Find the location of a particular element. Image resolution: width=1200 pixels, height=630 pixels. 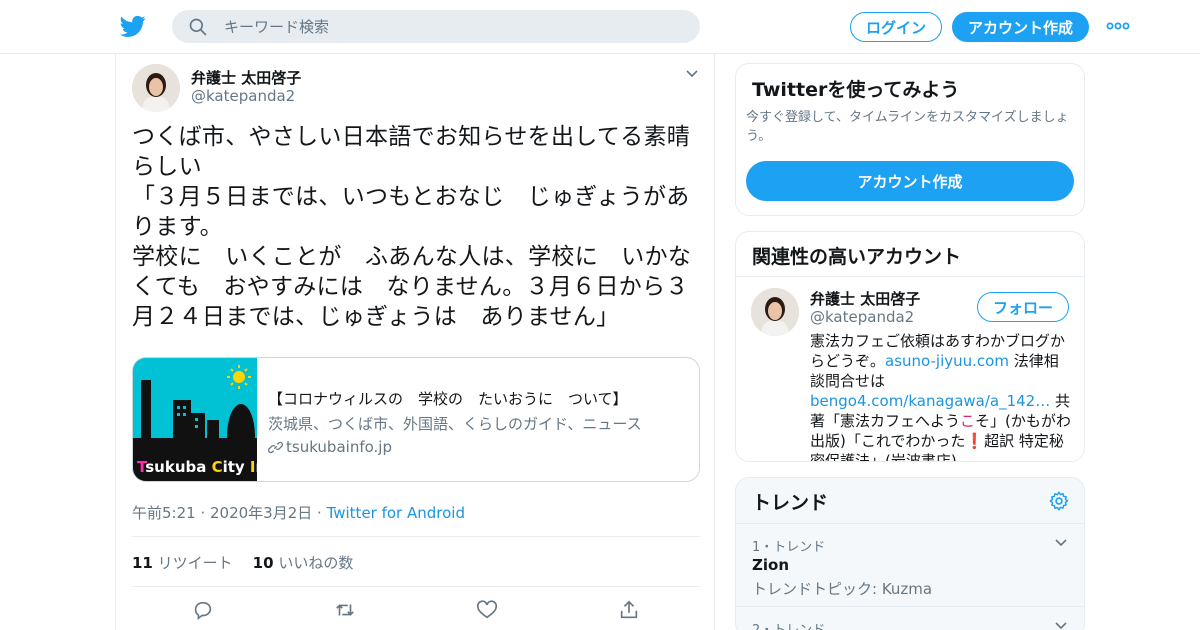

related-avatar is located at coordinates (775, 312).